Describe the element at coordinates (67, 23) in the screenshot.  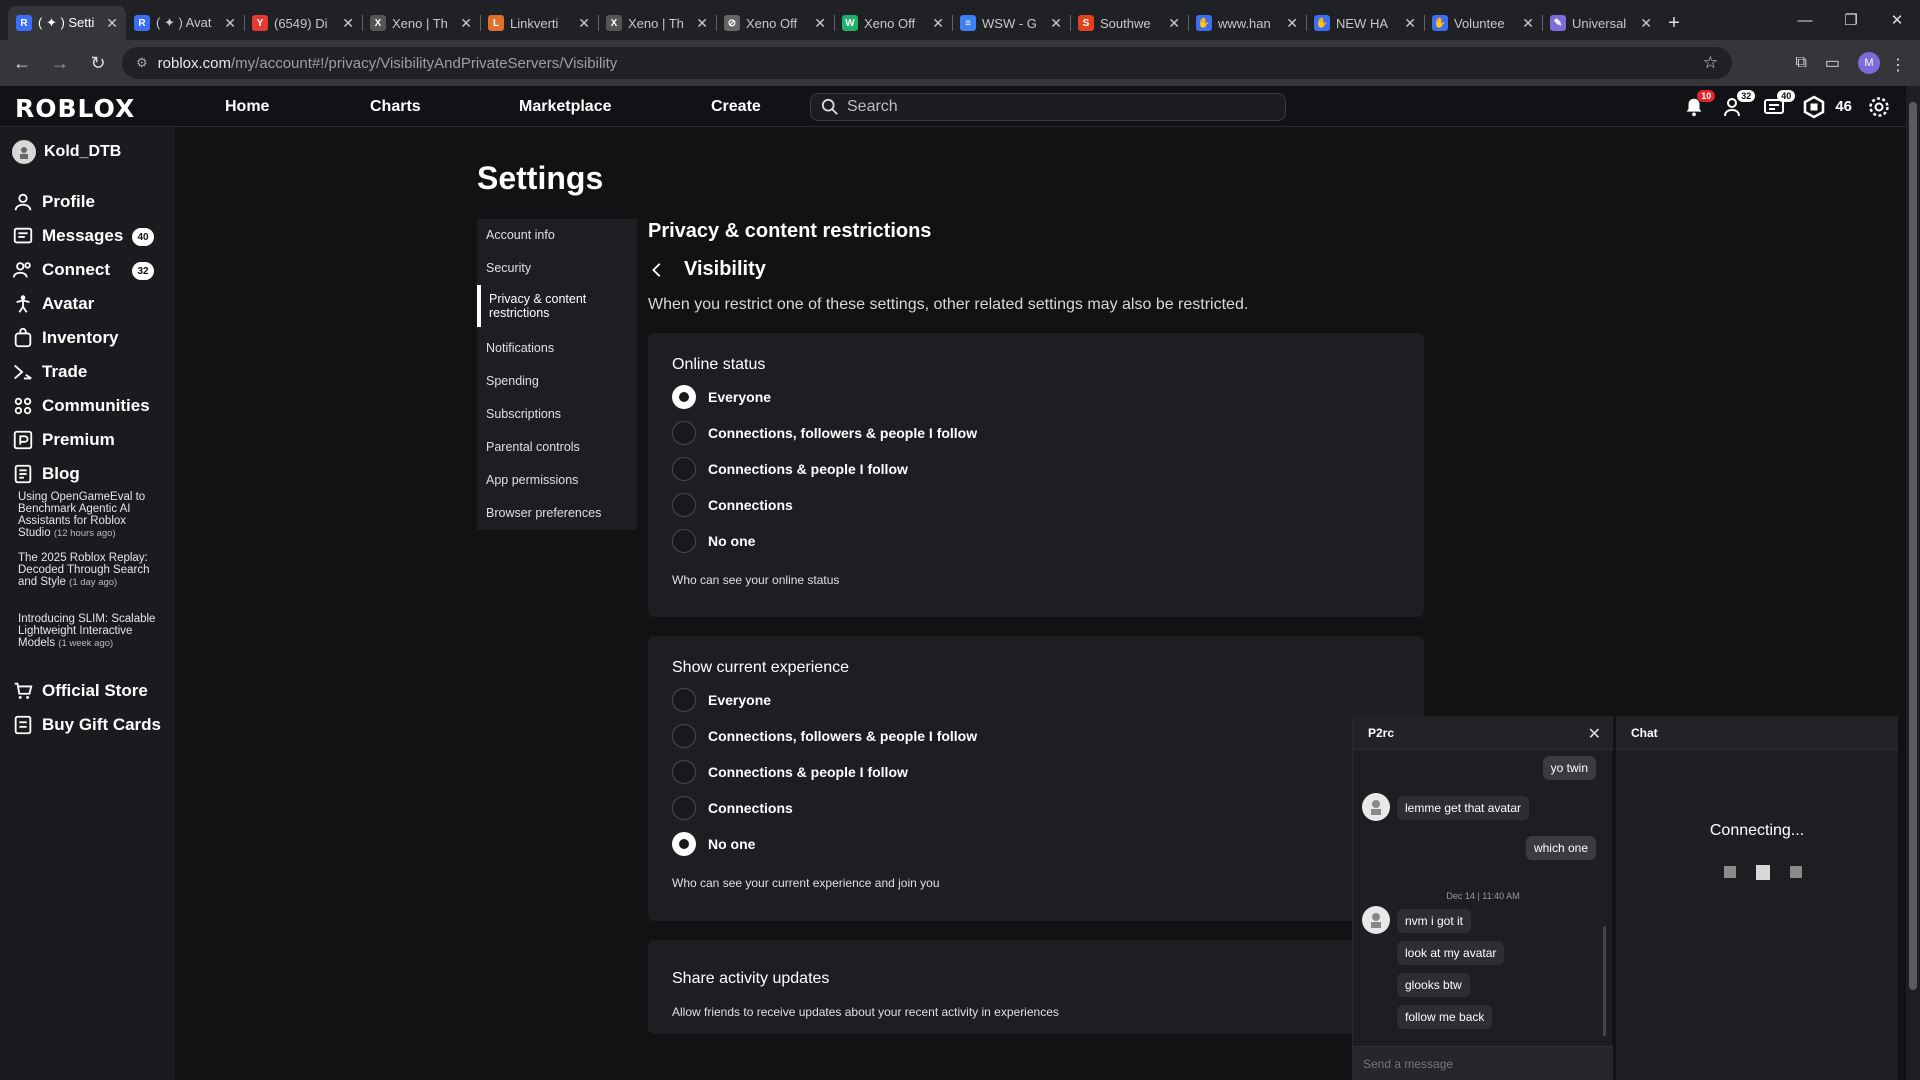
I see `browser-tab: R ( ✦ ) Setti ✕` at that location.